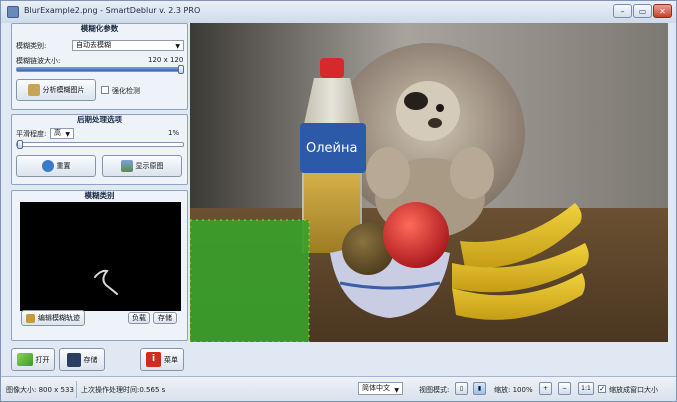 The height and width of the screenshot is (402, 677). I want to click on app-icon, so click(13, 12).